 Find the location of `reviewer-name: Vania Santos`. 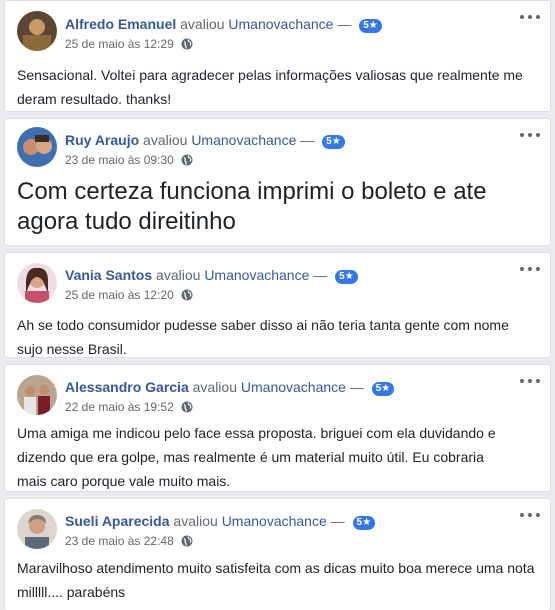

reviewer-name: Vania Santos is located at coordinates (108, 275).